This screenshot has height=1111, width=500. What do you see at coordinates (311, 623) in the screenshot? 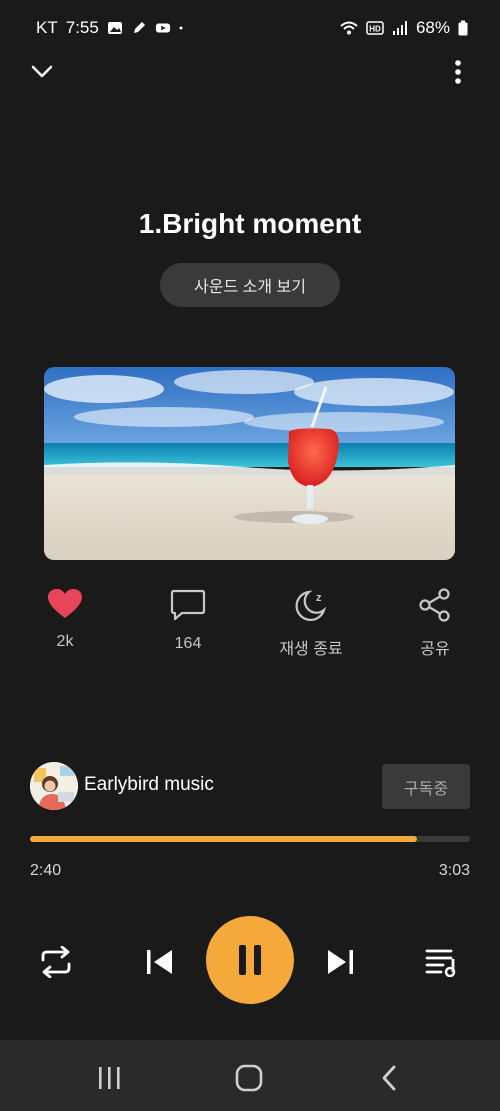
I see `sleep-timer-action: z 재생 종료` at bounding box center [311, 623].